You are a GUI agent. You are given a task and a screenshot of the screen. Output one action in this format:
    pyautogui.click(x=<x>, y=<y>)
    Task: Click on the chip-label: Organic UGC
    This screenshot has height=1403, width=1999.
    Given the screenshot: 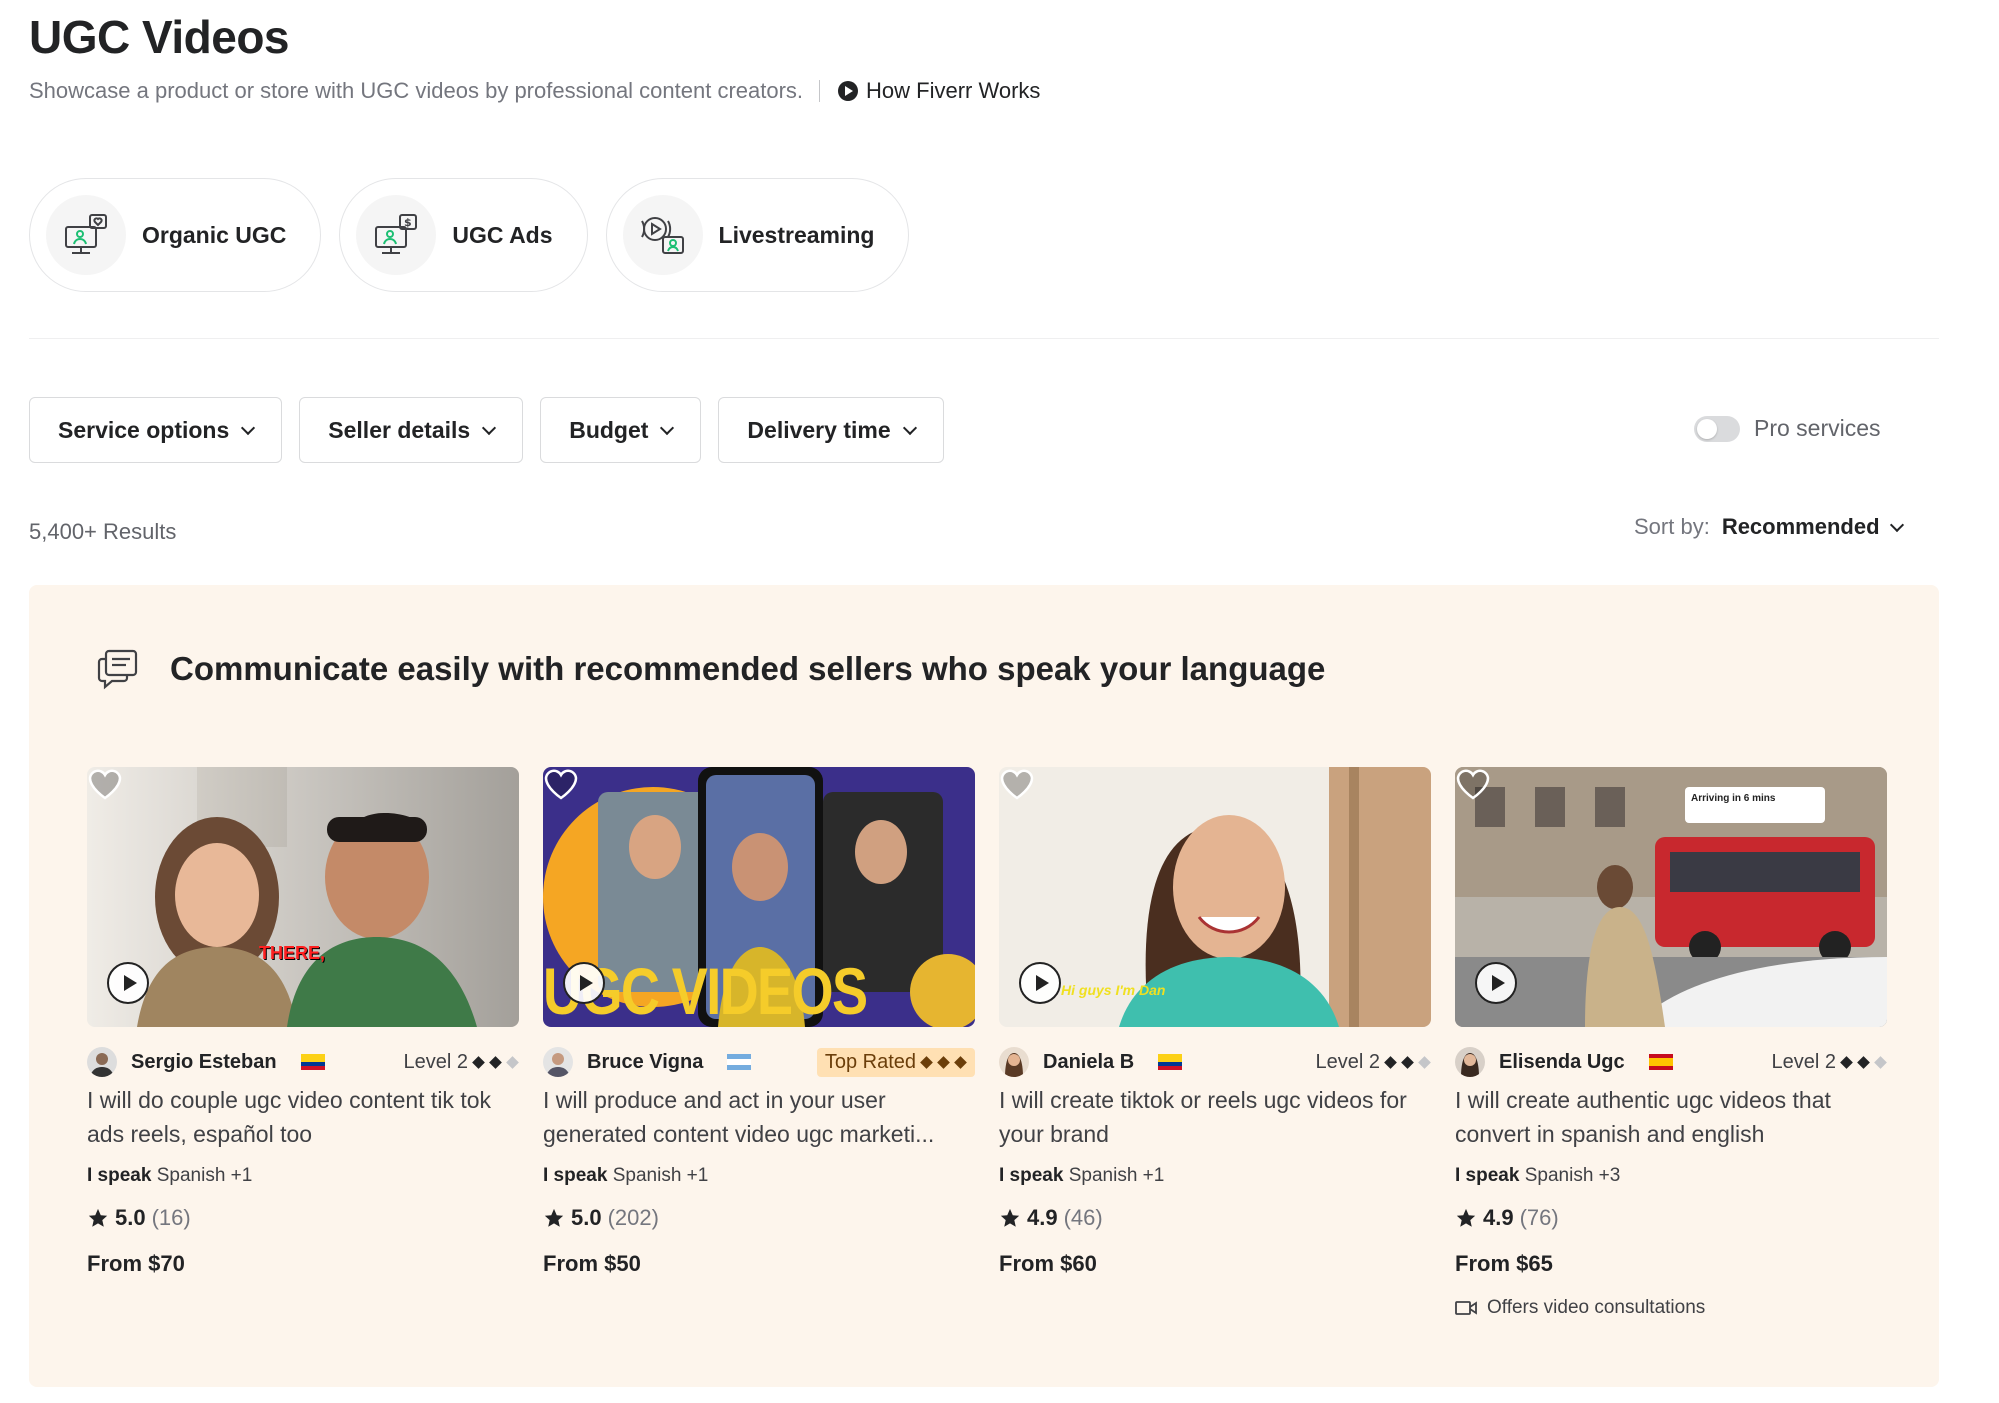 What is the action you would take?
    pyautogui.click(x=214, y=234)
    